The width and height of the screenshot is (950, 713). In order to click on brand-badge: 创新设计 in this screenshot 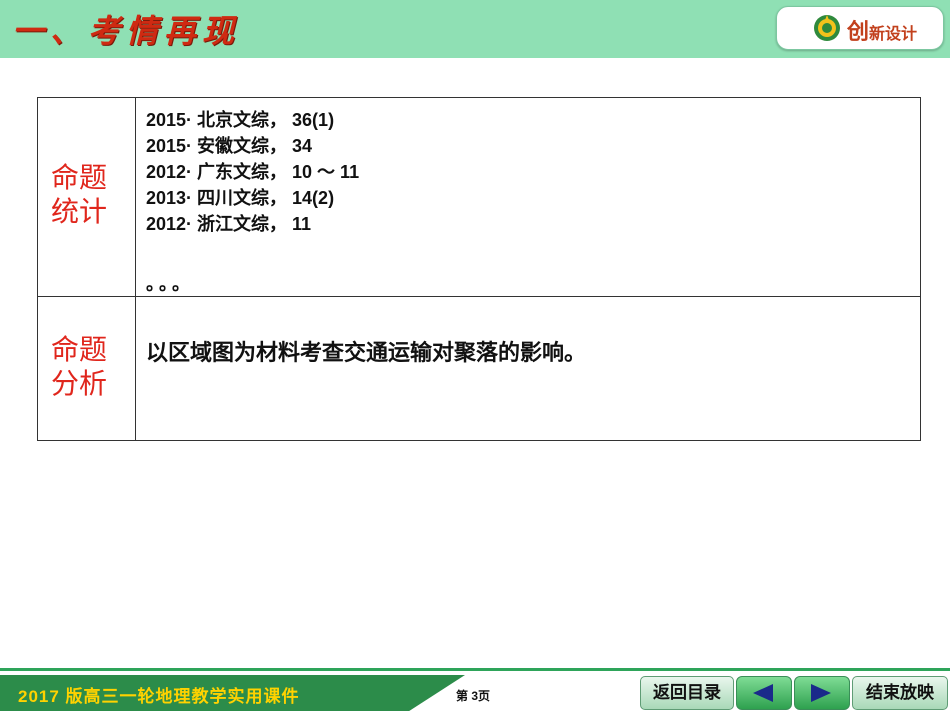, I will do `click(860, 28)`.